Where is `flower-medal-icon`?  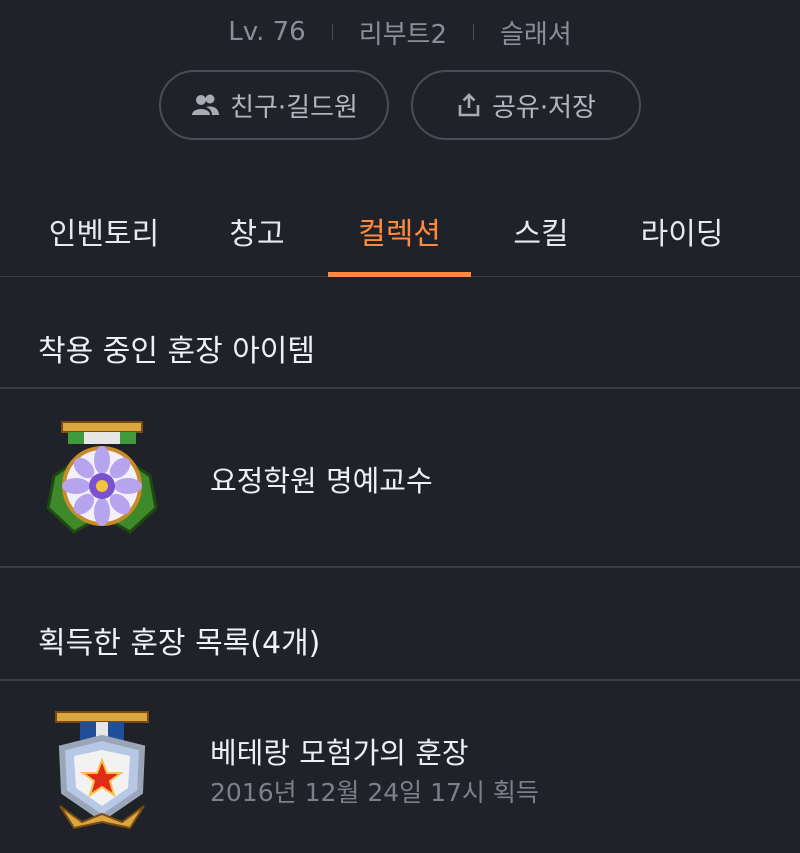
flower-medal-icon is located at coordinates (102, 481).